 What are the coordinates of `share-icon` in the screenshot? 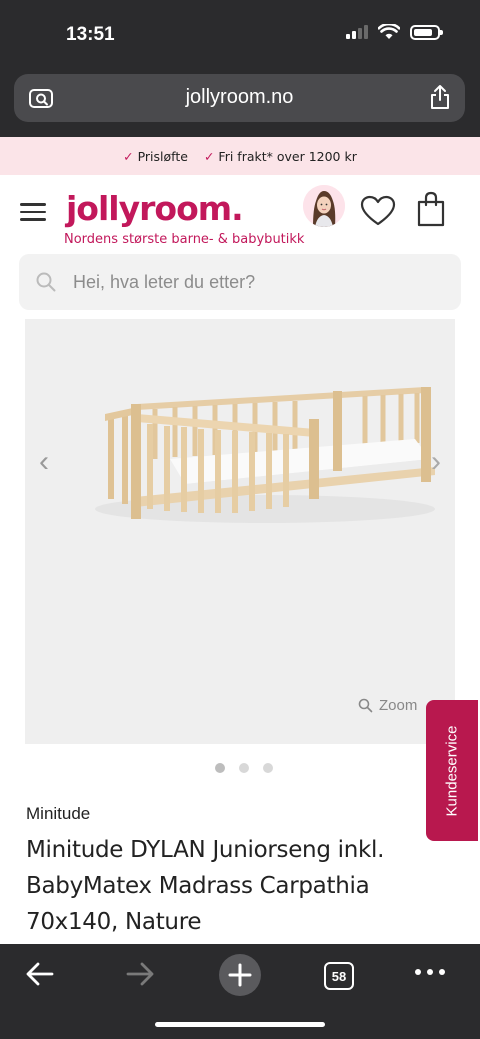 It's located at (440, 97).